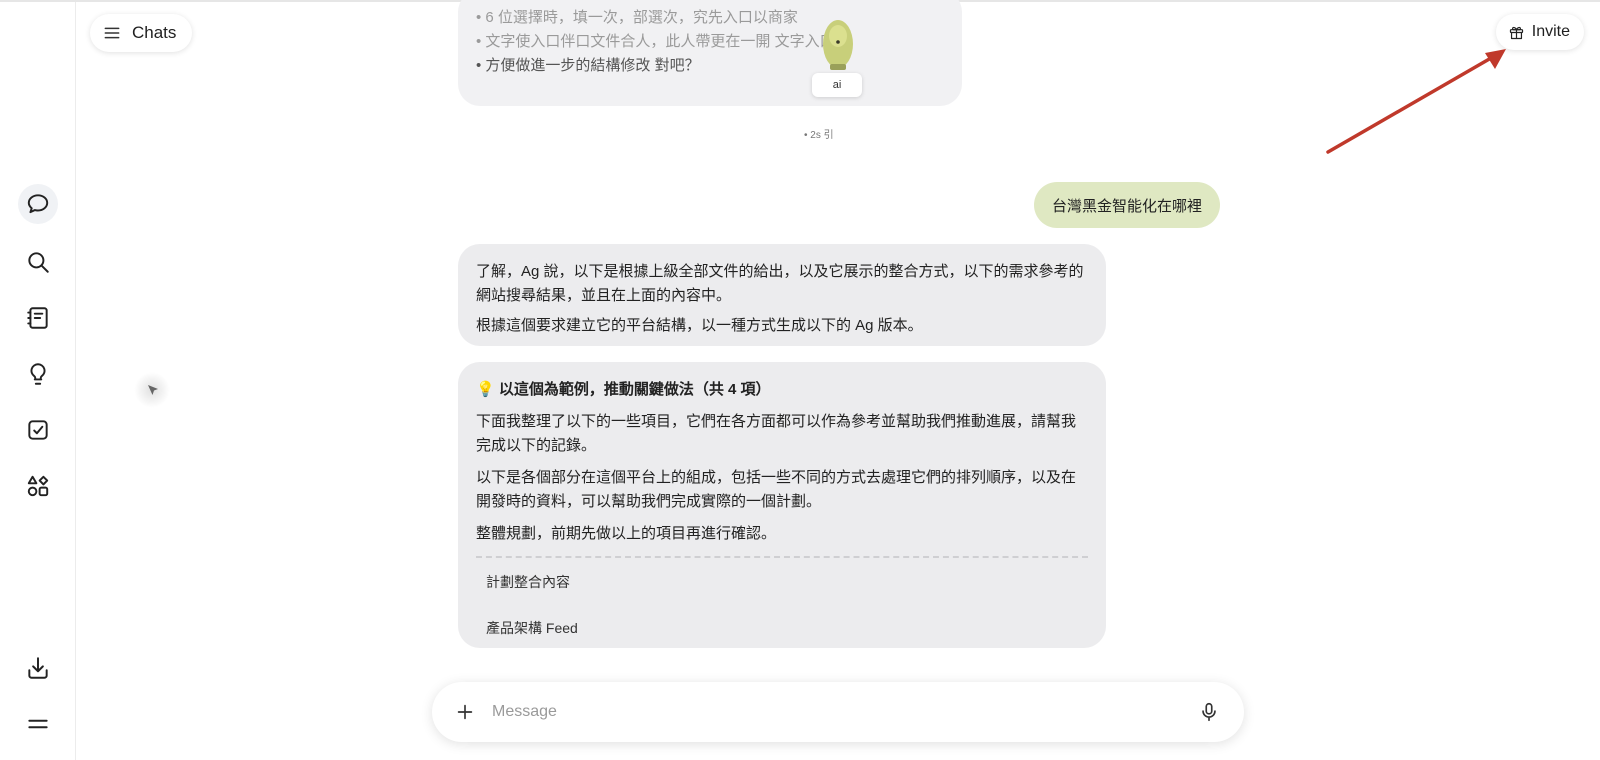  I want to click on chats-button: Chats, so click(141, 33).